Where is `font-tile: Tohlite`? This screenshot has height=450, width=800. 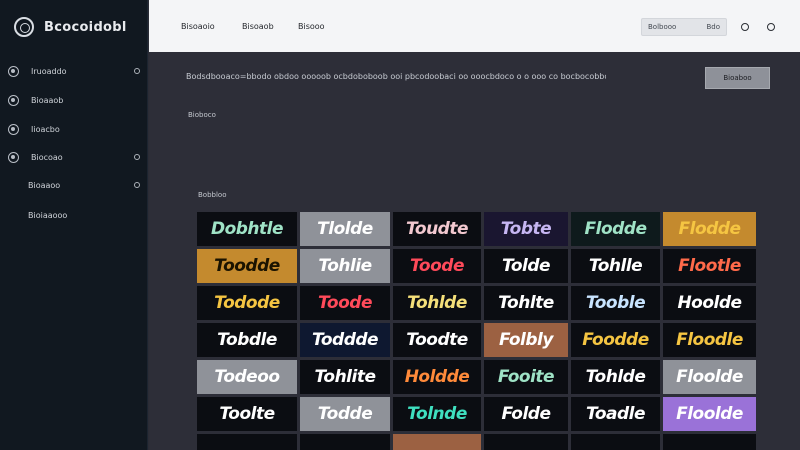 font-tile: Tohlite is located at coordinates (345, 377).